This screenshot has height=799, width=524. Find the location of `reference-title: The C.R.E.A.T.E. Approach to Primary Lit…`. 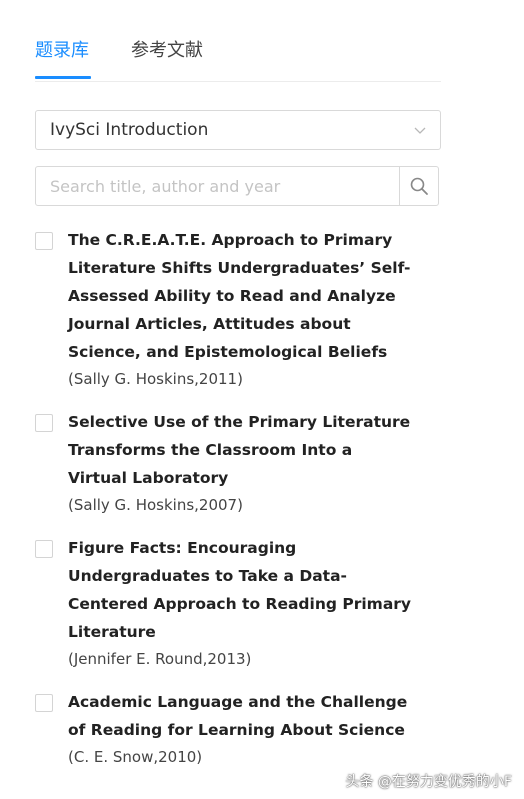

reference-title: The C.R.E.A.T.E. Approach to Primary Lit… is located at coordinates (240, 296).